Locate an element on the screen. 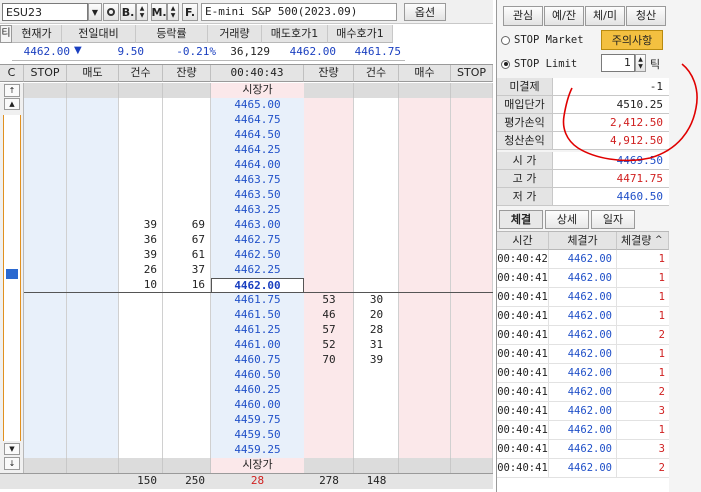 The height and width of the screenshot is (492, 701). orderbook-header: 건수 is located at coordinates (141, 73).